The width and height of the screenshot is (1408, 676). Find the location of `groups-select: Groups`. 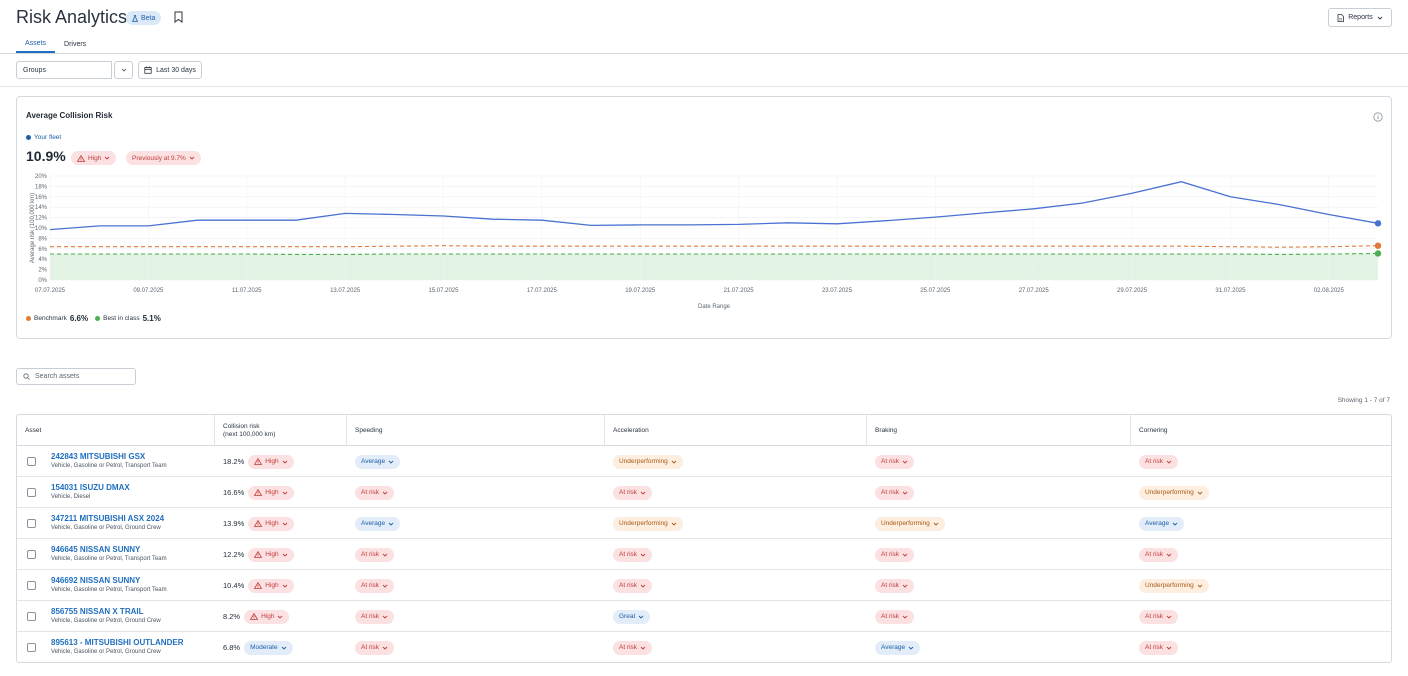

groups-select: Groups is located at coordinates (64, 70).